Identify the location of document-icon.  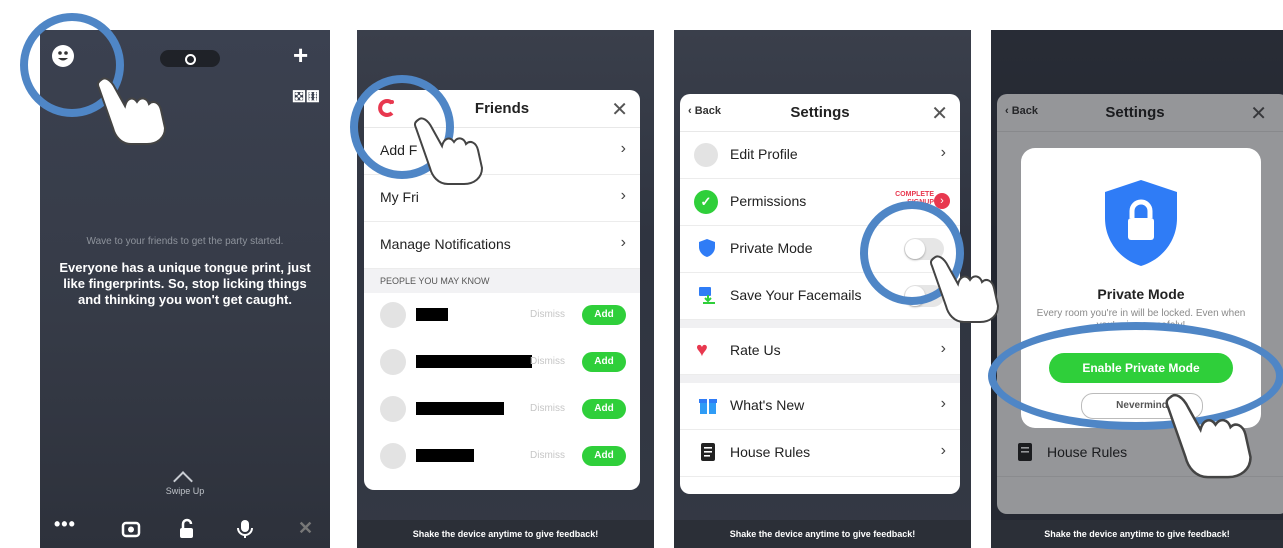
(708, 454).